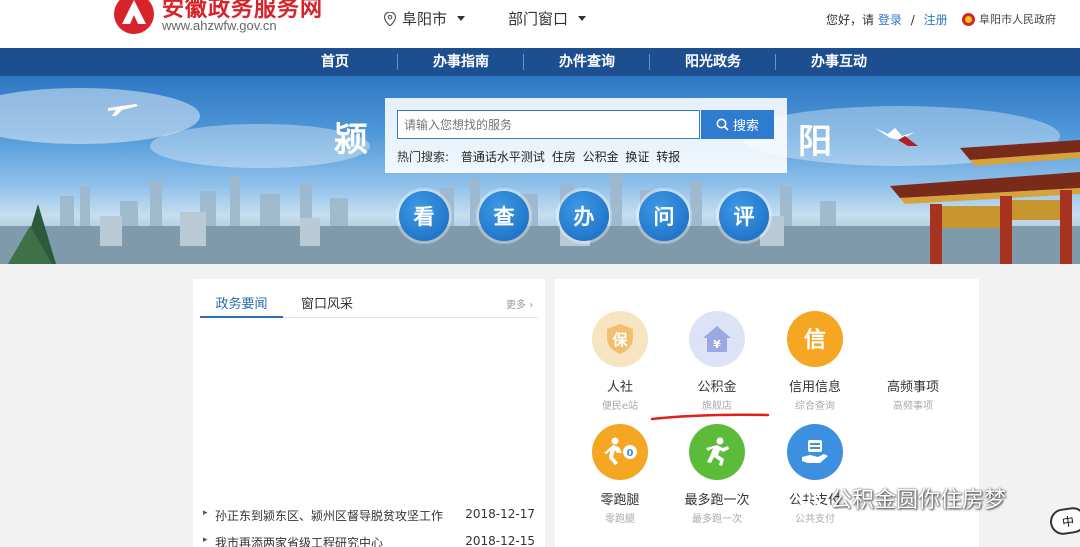 This screenshot has width=1080, height=547. I want to click on nav-item-affairs: 阳光政务, so click(713, 62).